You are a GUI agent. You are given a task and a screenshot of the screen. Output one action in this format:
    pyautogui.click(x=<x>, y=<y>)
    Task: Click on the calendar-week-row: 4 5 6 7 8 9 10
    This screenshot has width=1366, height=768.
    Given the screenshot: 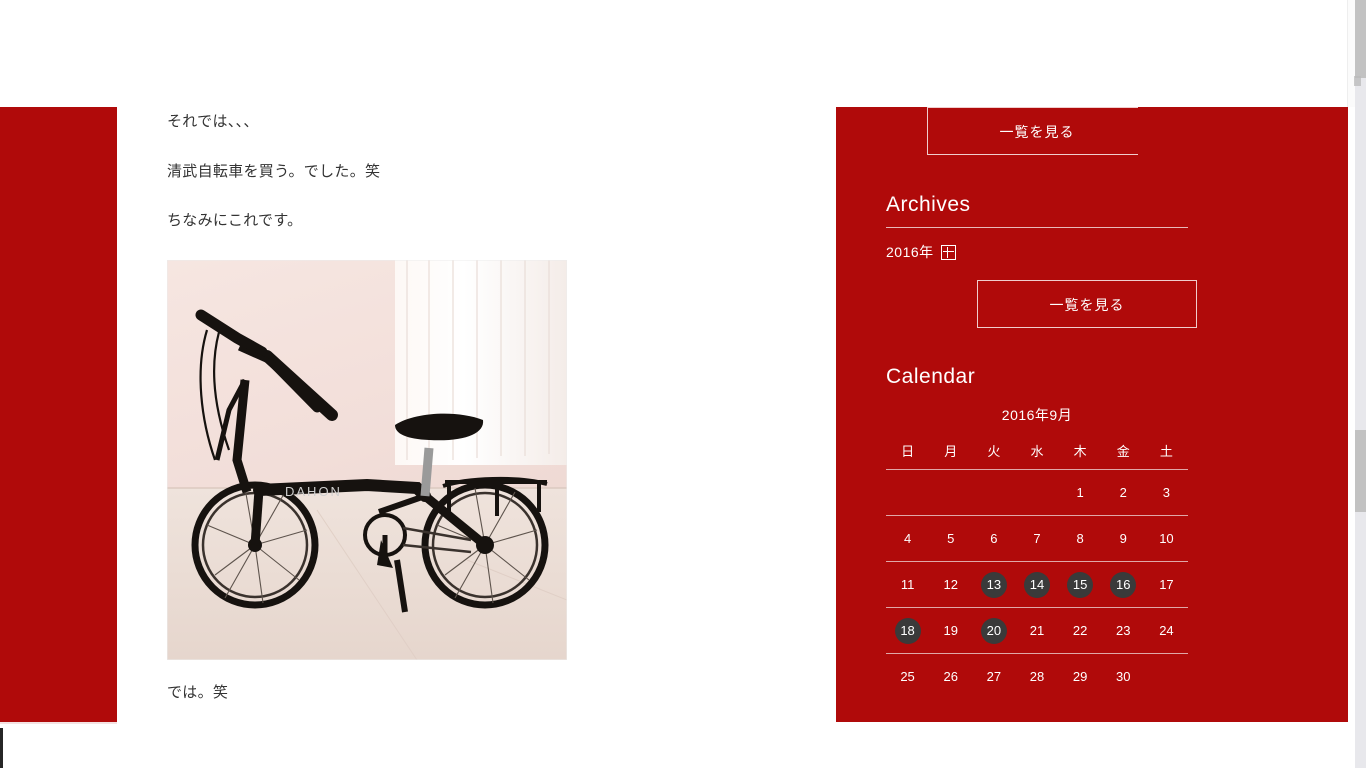 What is the action you would take?
    pyautogui.click(x=1037, y=538)
    